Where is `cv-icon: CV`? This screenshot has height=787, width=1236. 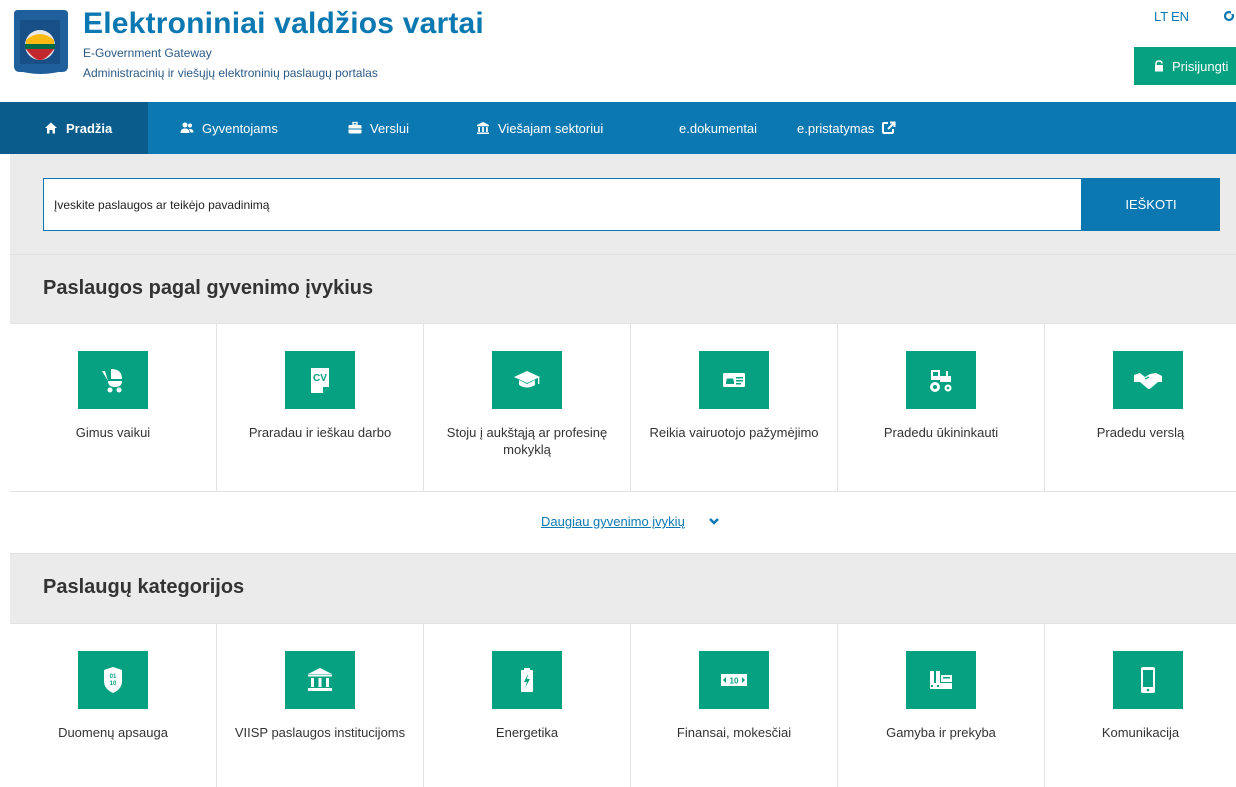
cv-icon: CV is located at coordinates (320, 380).